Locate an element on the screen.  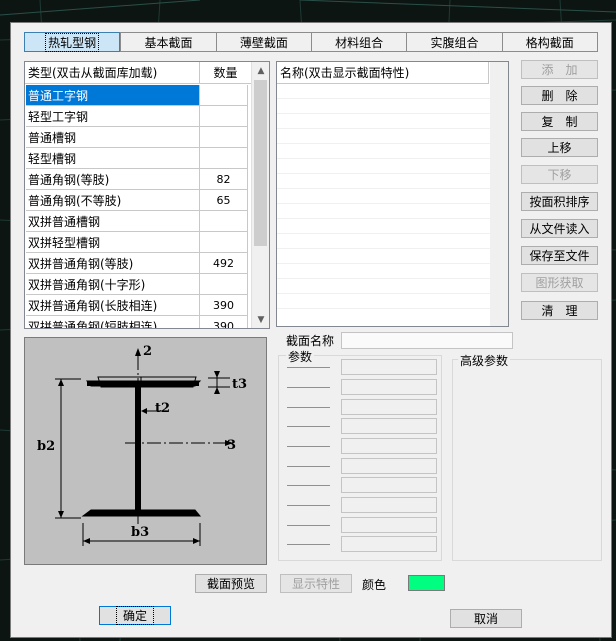
tab-solid-web-combo: 实腹组合 is located at coordinates (454, 42).